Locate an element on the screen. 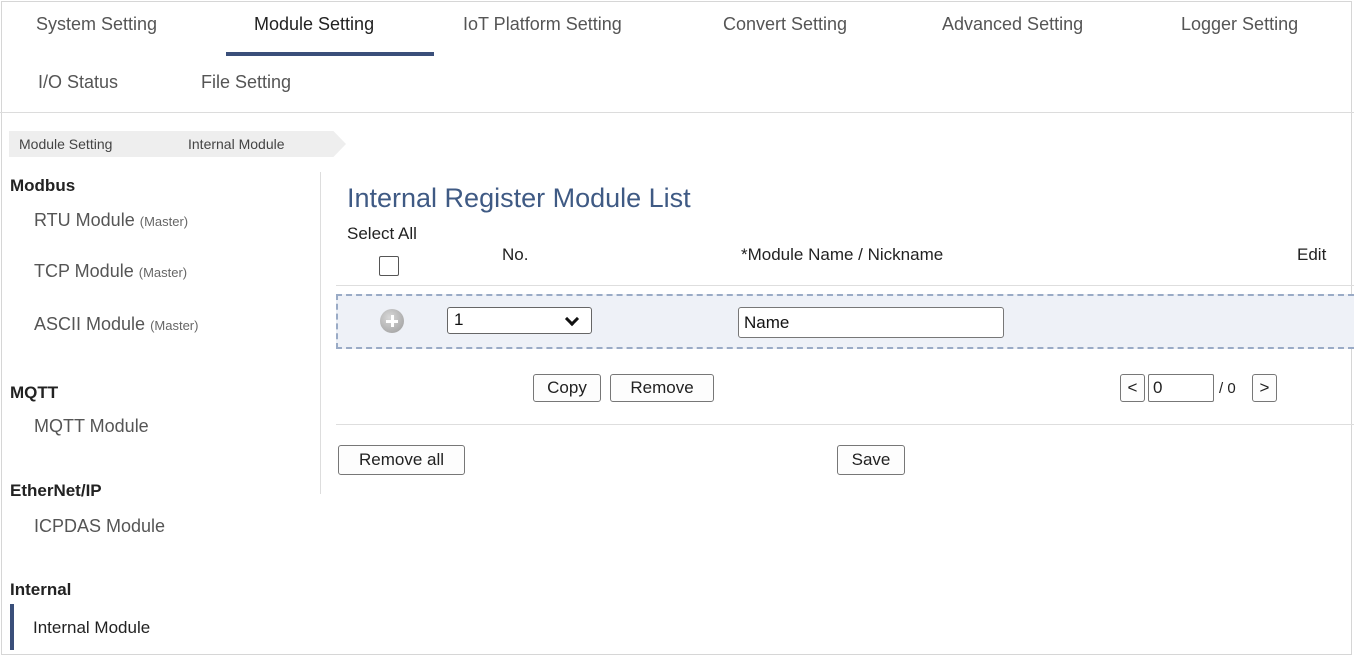 Image resolution: width=1354 pixels, height=657 pixels. module-name-input is located at coordinates (871, 322).